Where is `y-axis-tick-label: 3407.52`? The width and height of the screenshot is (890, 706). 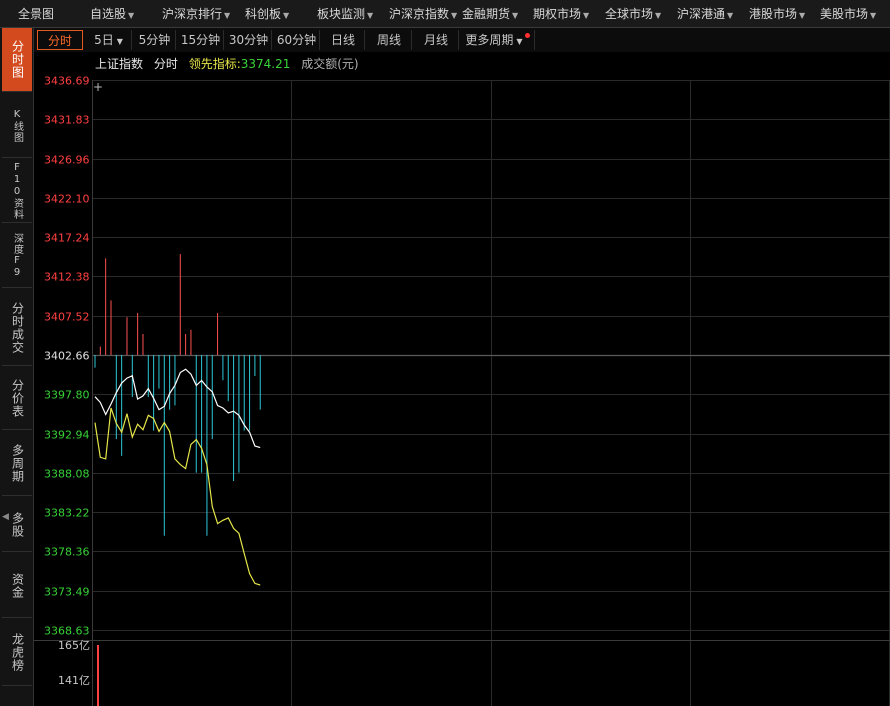 y-axis-tick-label: 3407.52 is located at coordinates (67, 317).